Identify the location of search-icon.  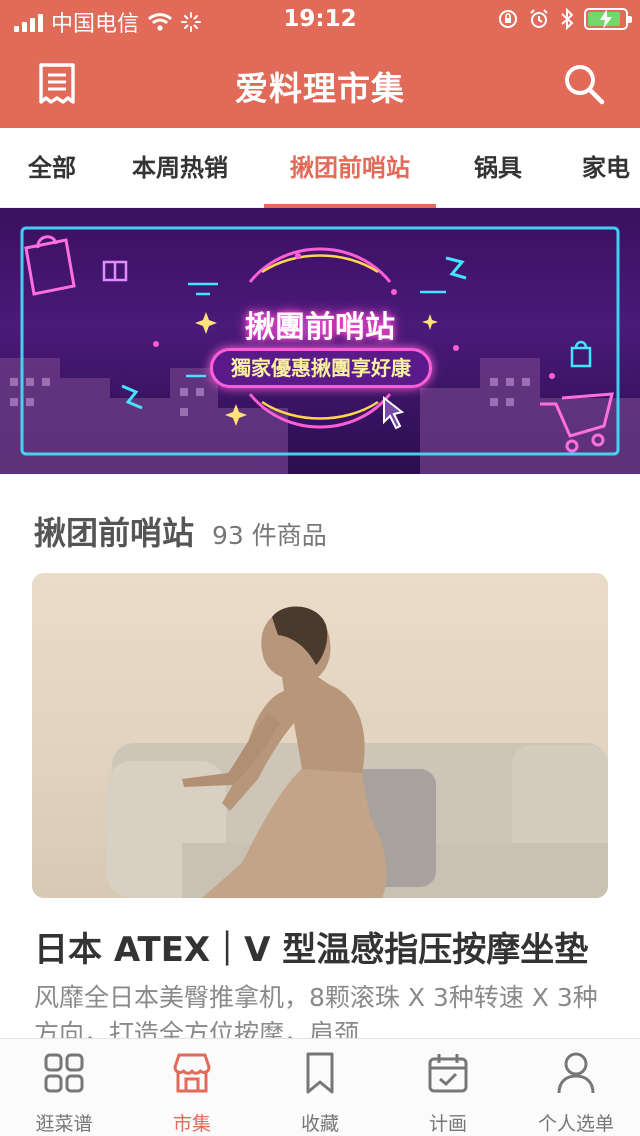
(584, 84).